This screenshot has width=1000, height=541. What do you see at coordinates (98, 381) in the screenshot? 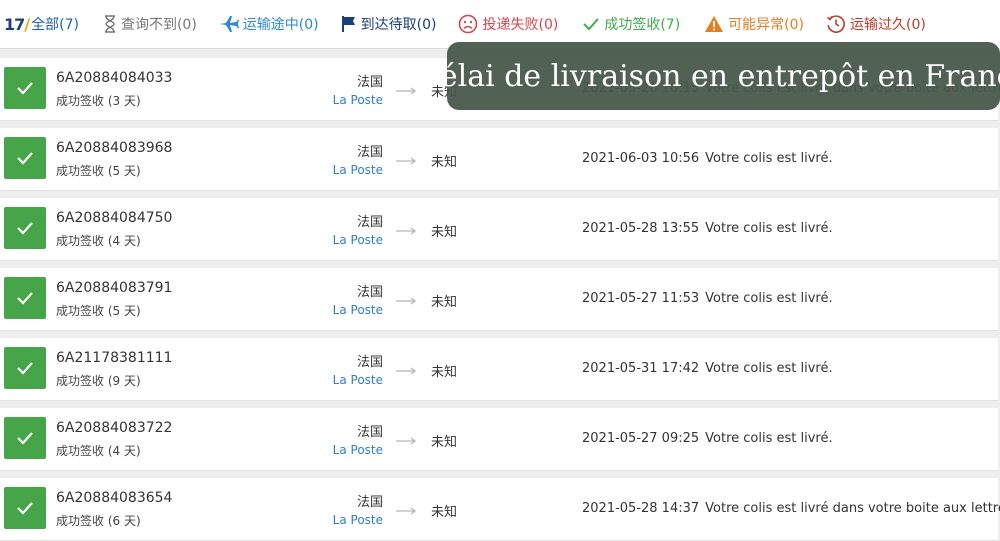
I see `delivery-status: 成功签收 (9 天)` at bounding box center [98, 381].